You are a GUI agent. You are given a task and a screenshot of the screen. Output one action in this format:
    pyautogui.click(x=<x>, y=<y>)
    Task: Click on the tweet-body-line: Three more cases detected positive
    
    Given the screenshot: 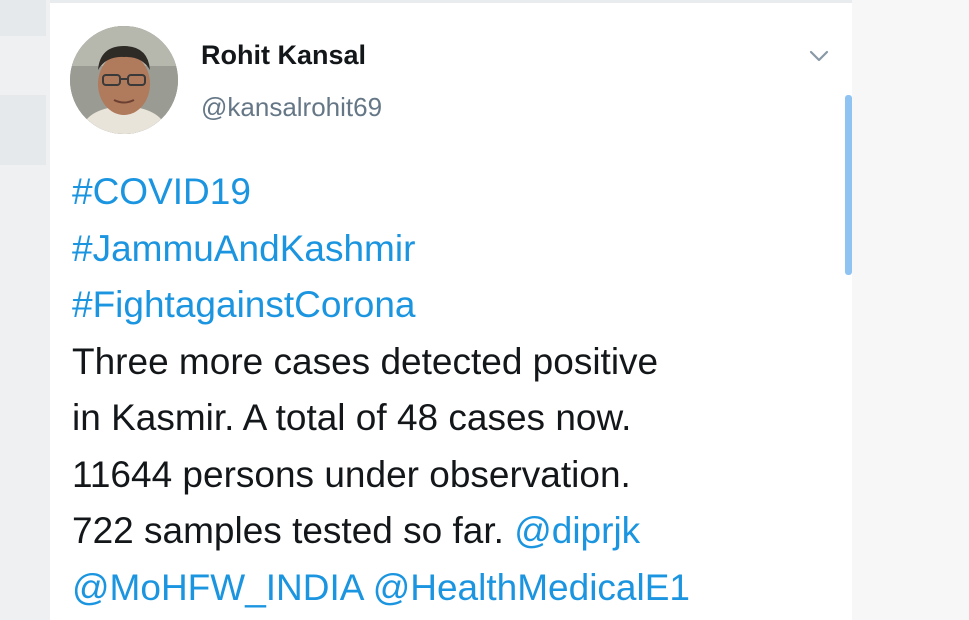 What is the action you would take?
    pyautogui.click(x=365, y=361)
    